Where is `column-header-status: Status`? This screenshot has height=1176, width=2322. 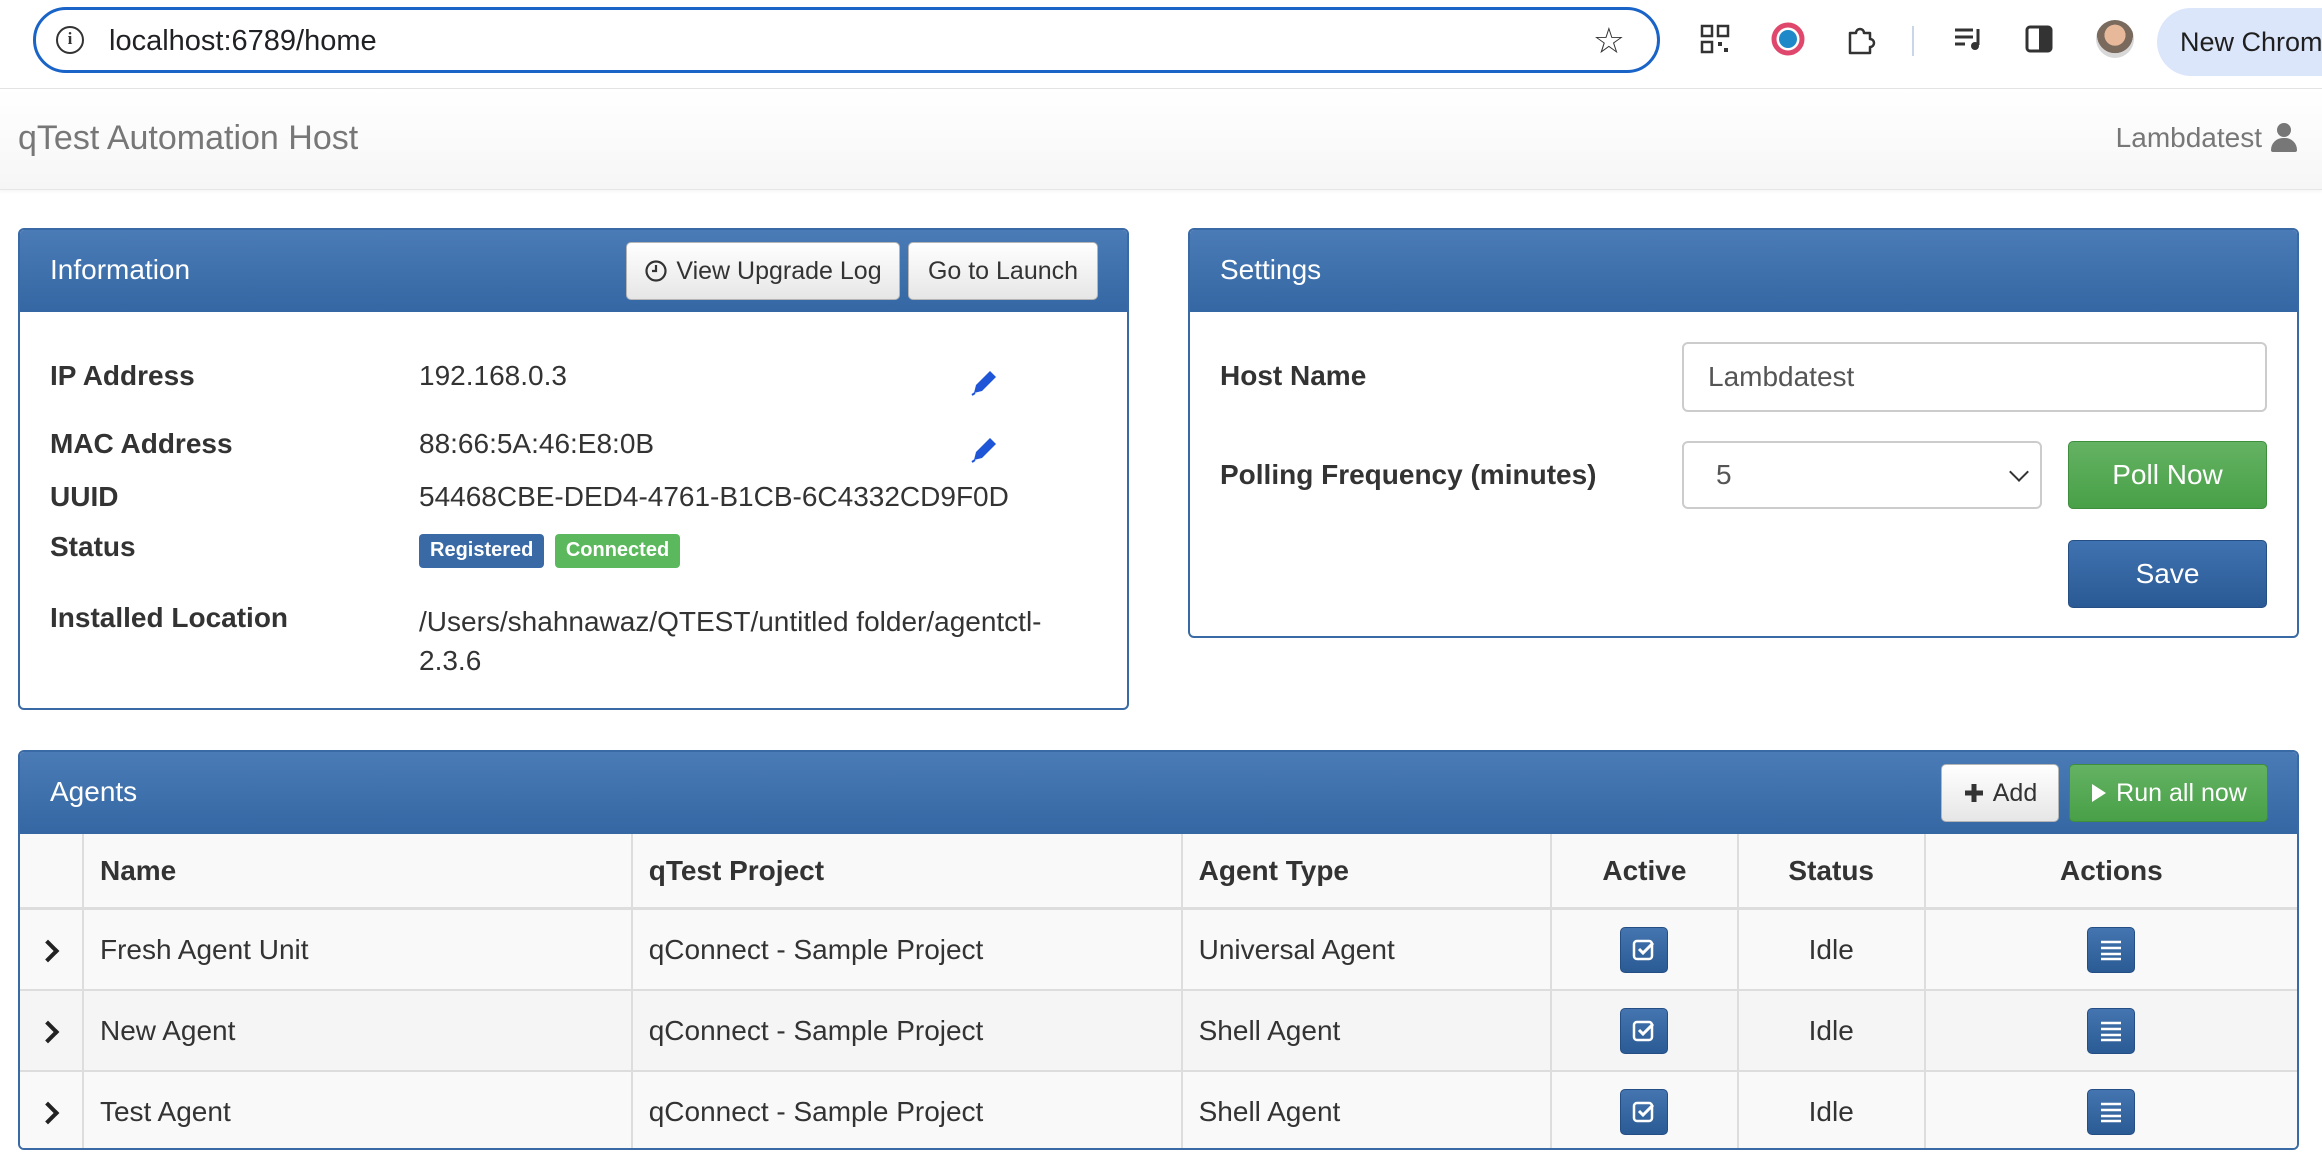 column-header-status: Status is located at coordinates (1831, 872).